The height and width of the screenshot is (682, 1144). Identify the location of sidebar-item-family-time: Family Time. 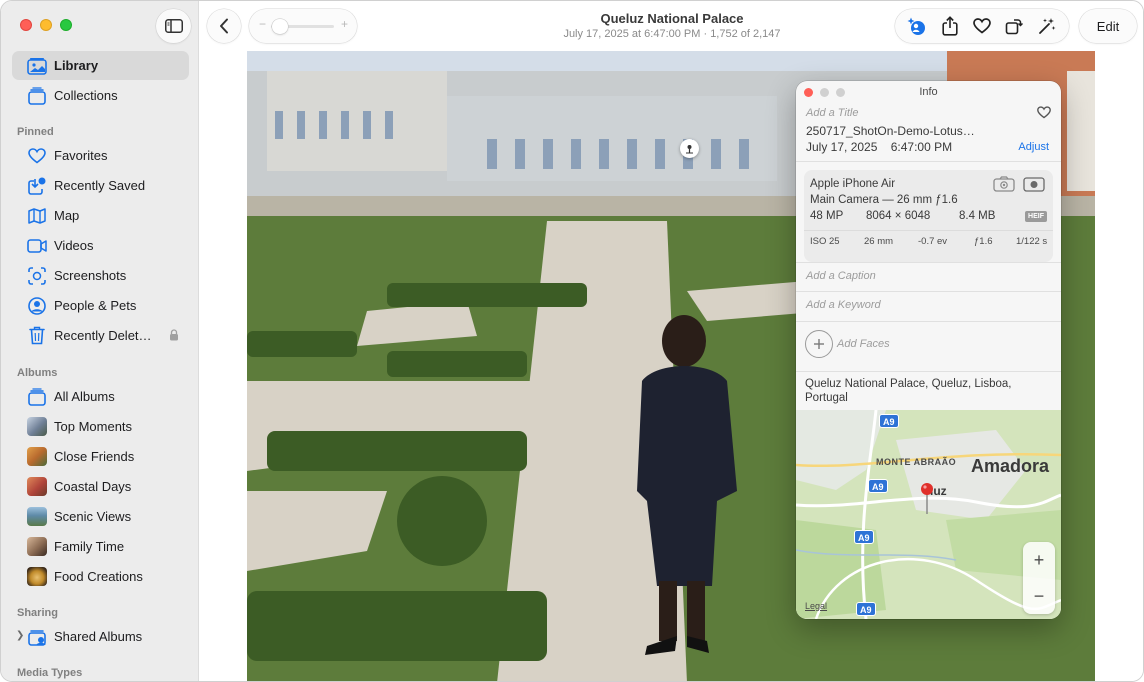
(100, 546).